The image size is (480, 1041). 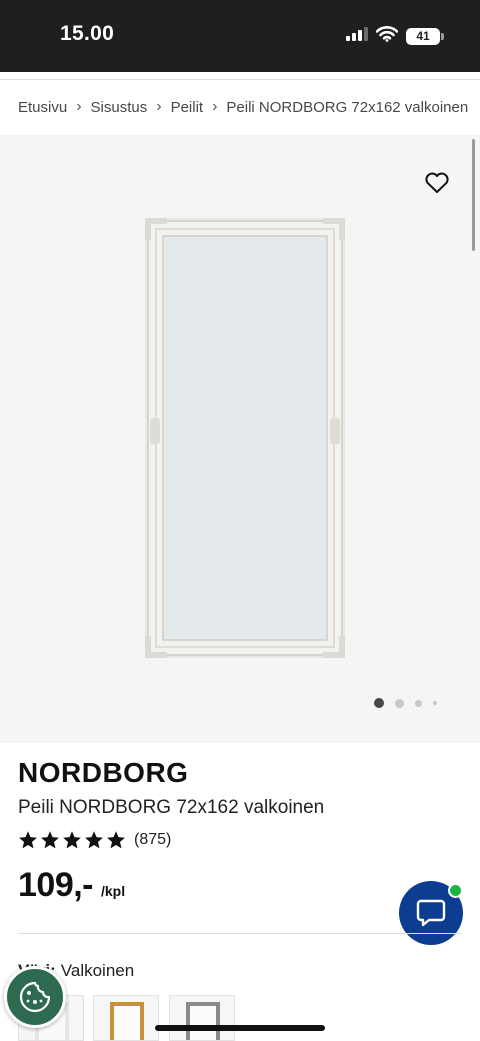 What do you see at coordinates (405, 703) in the screenshot?
I see `gallery-pagination` at bounding box center [405, 703].